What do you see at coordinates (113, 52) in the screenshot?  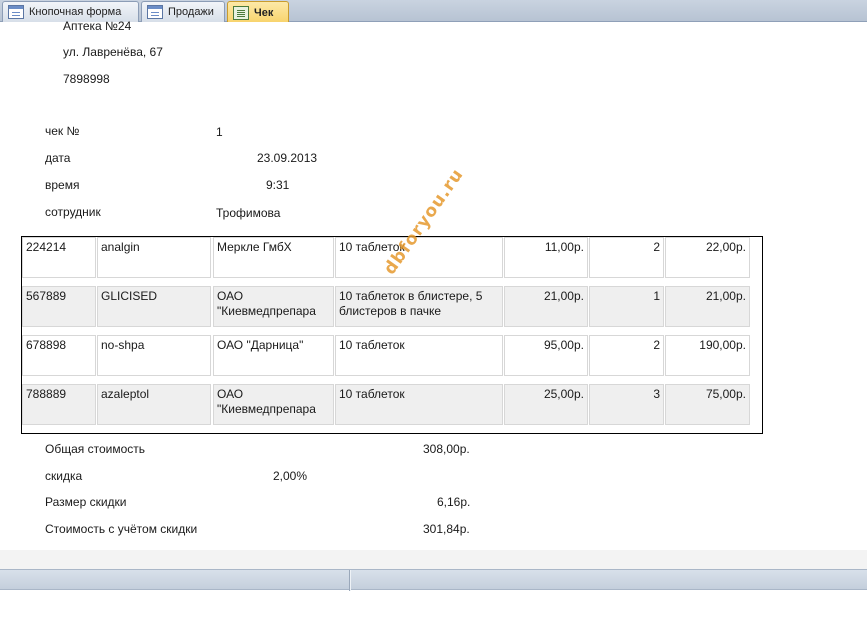 I see `pharmacy-address: ул. Лавренёва, 67` at bounding box center [113, 52].